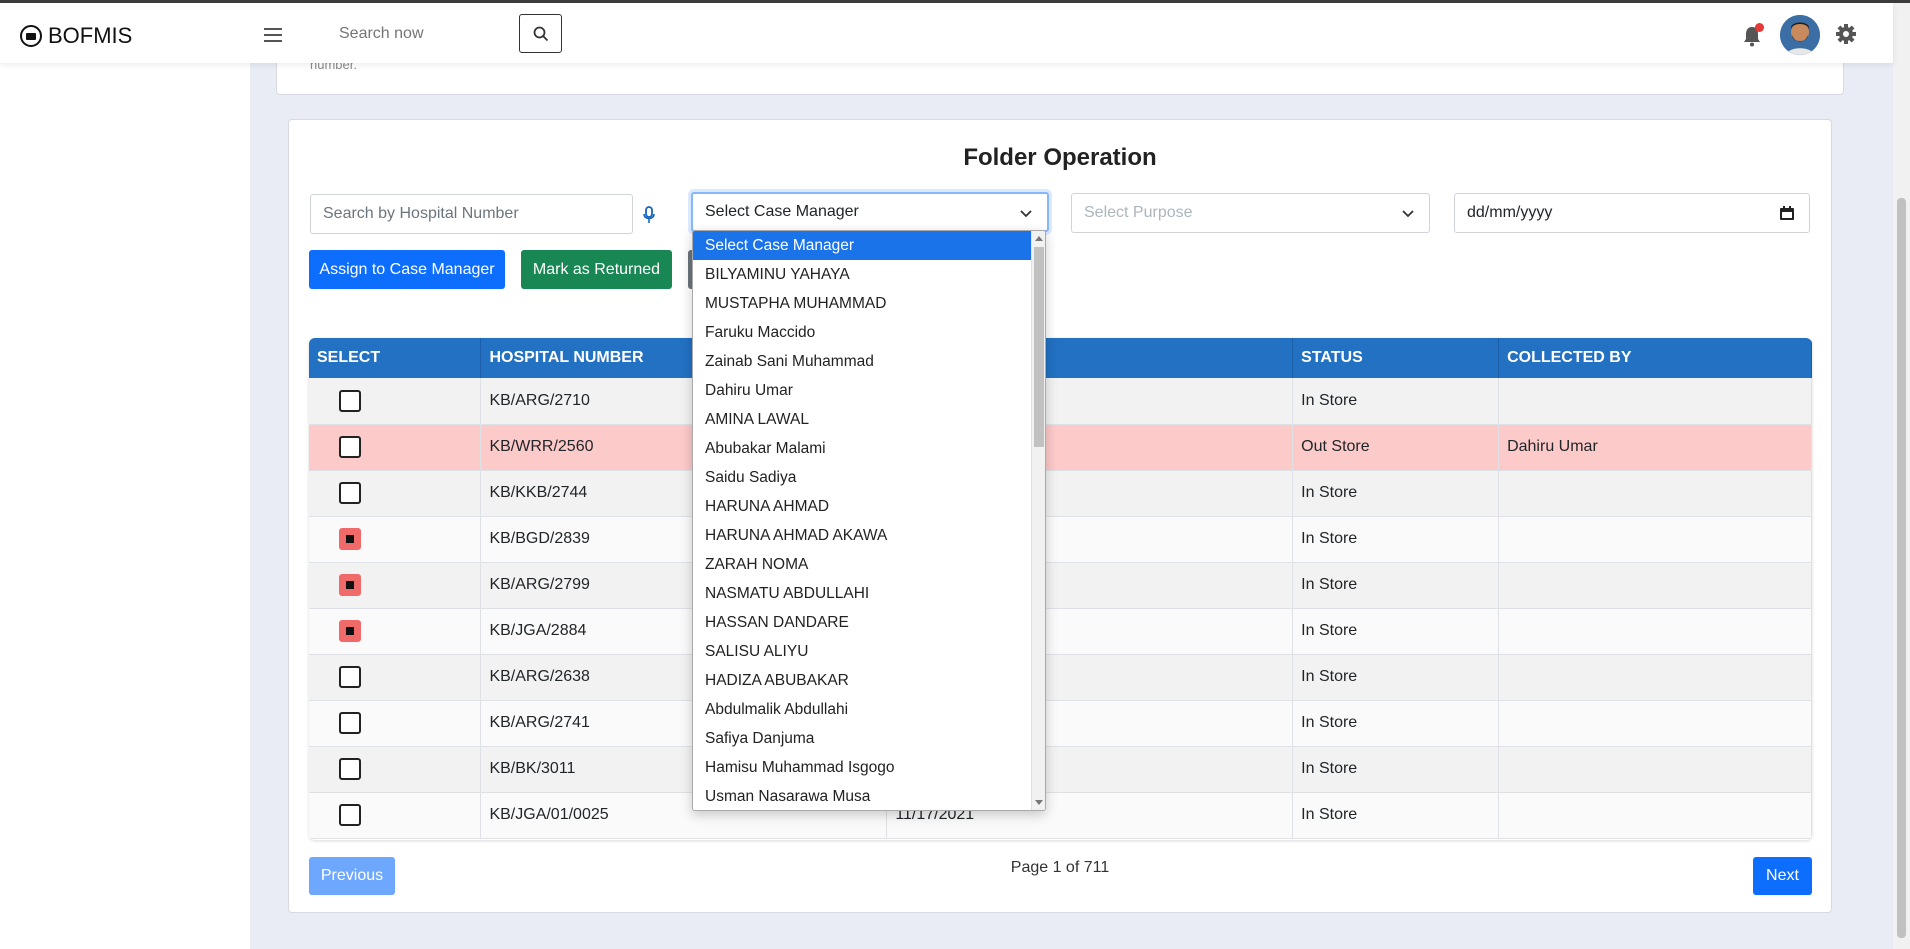  What do you see at coordinates (1060, 585) in the screenshot?
I see `table-row: KB/ARG/2799 In Store` at bounding box center [1060, 585].